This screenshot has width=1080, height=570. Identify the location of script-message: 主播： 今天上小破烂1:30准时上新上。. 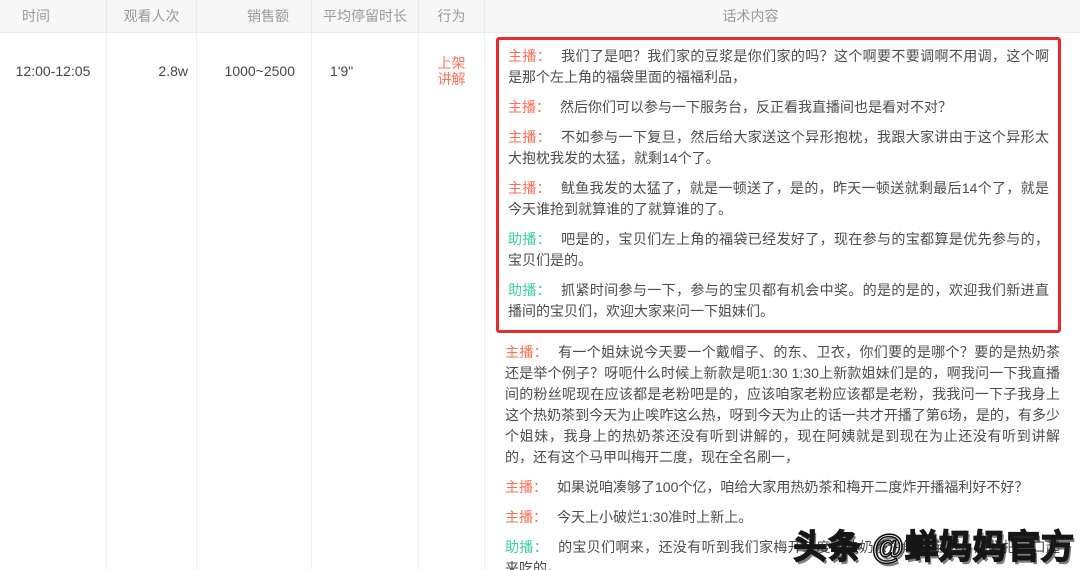
(782, 517).